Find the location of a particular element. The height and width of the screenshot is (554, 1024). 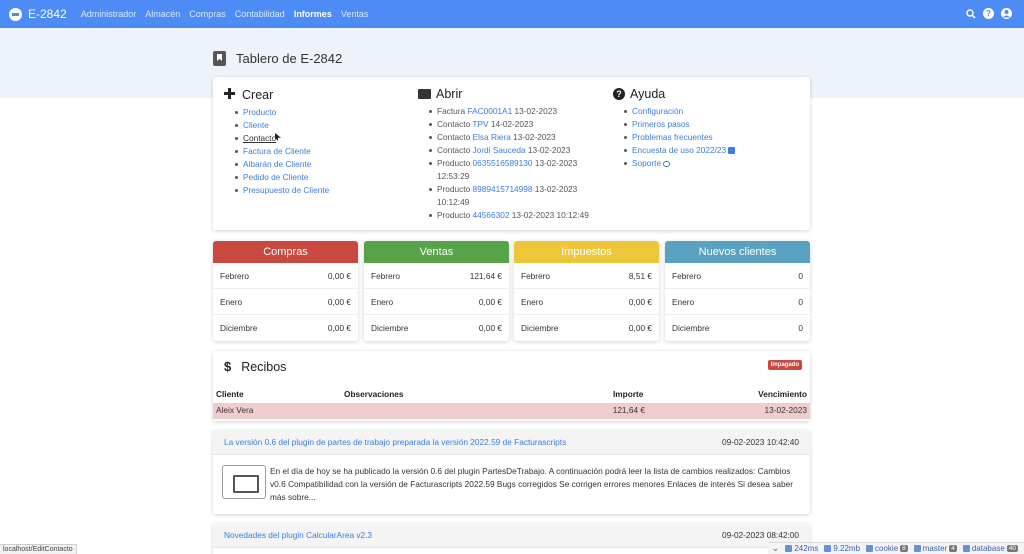

question-circle-icon: ? is located at coordinates (619, 94).